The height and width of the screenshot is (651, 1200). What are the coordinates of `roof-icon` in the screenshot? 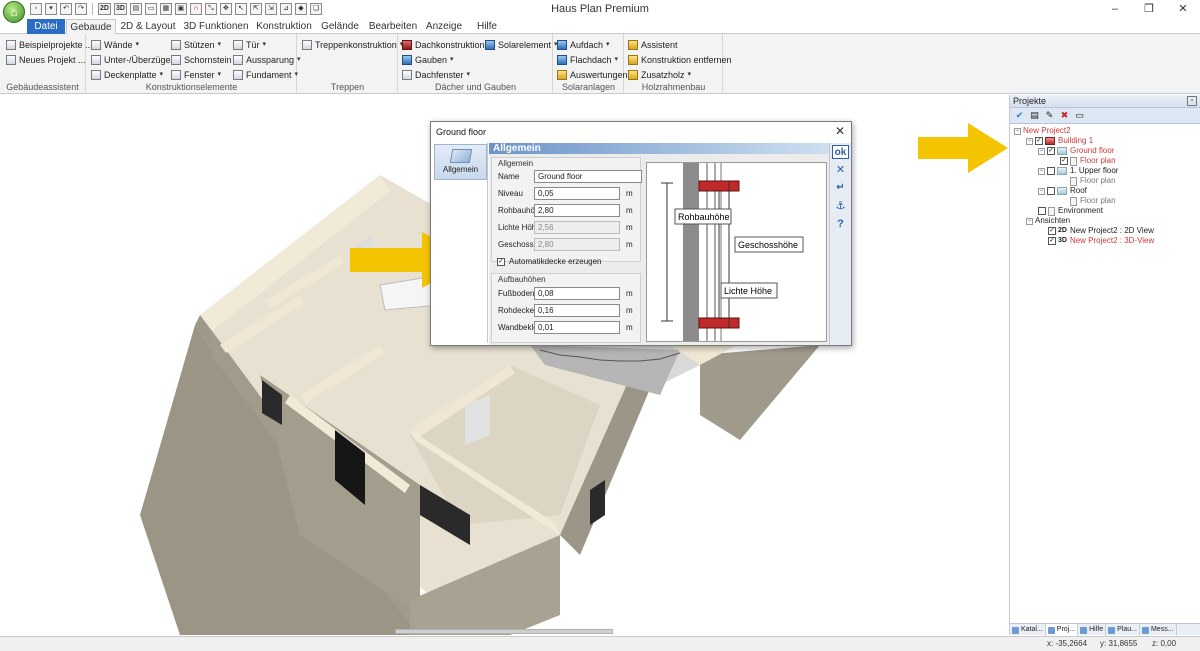 It's located at (1062, 191).